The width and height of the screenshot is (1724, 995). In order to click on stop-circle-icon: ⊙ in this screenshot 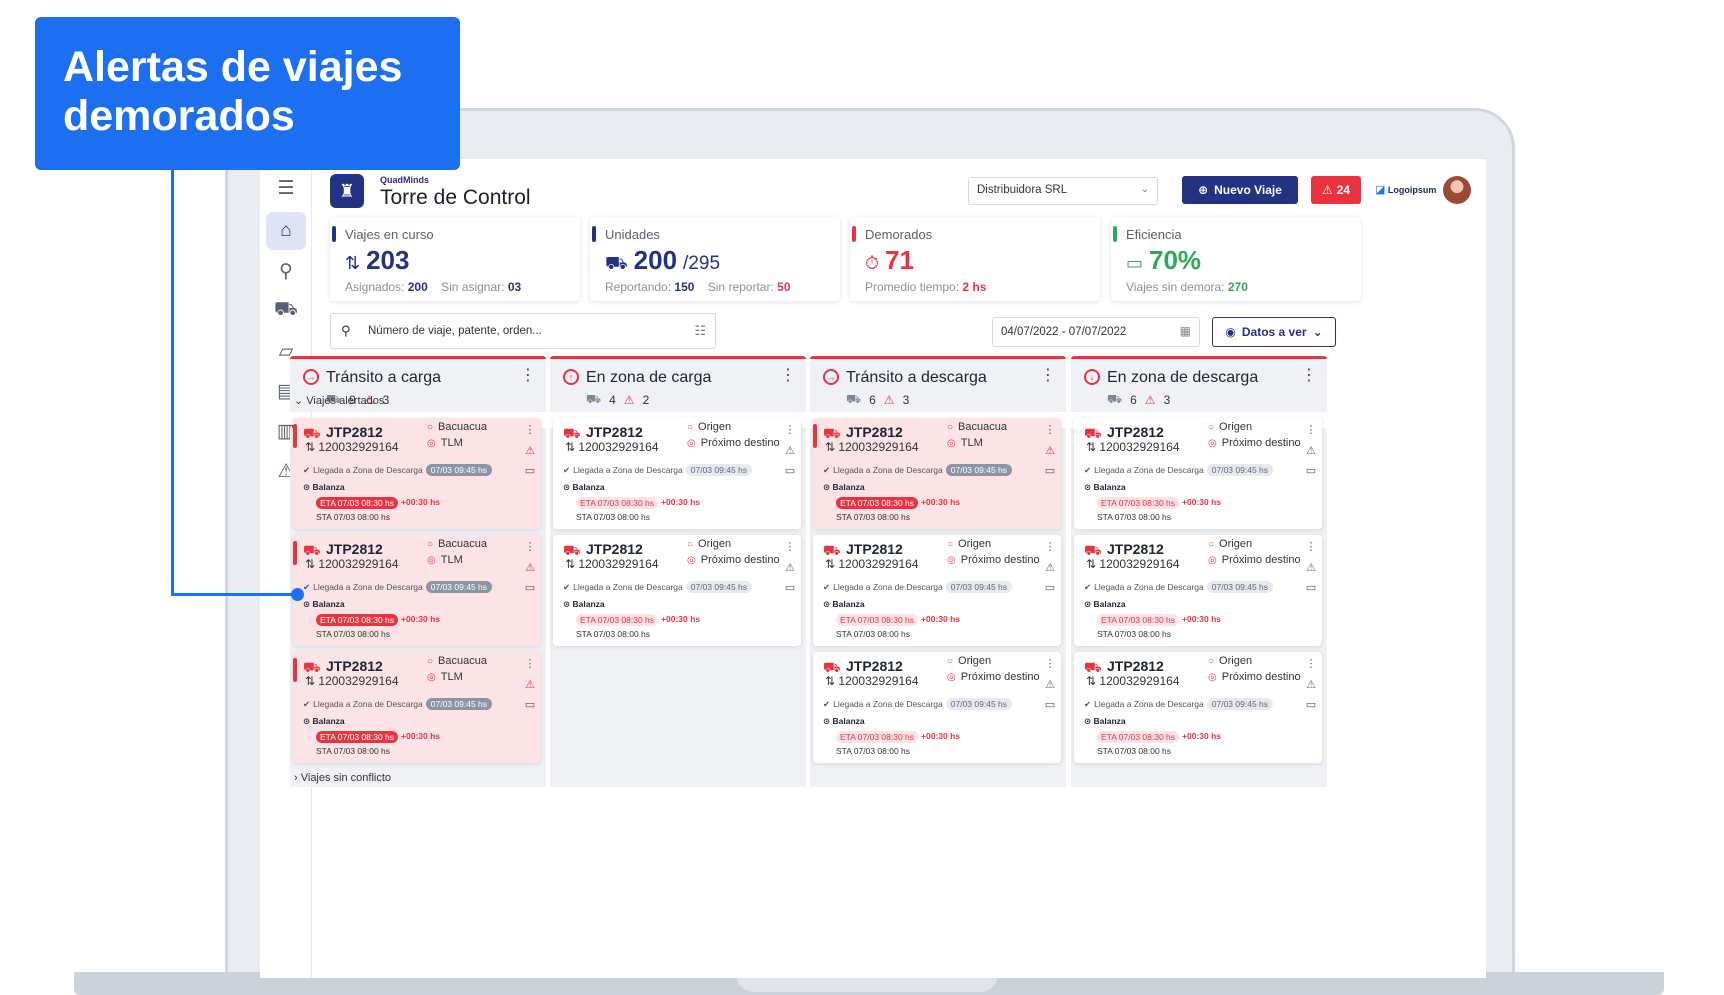, I will do `click(307, 604)`.